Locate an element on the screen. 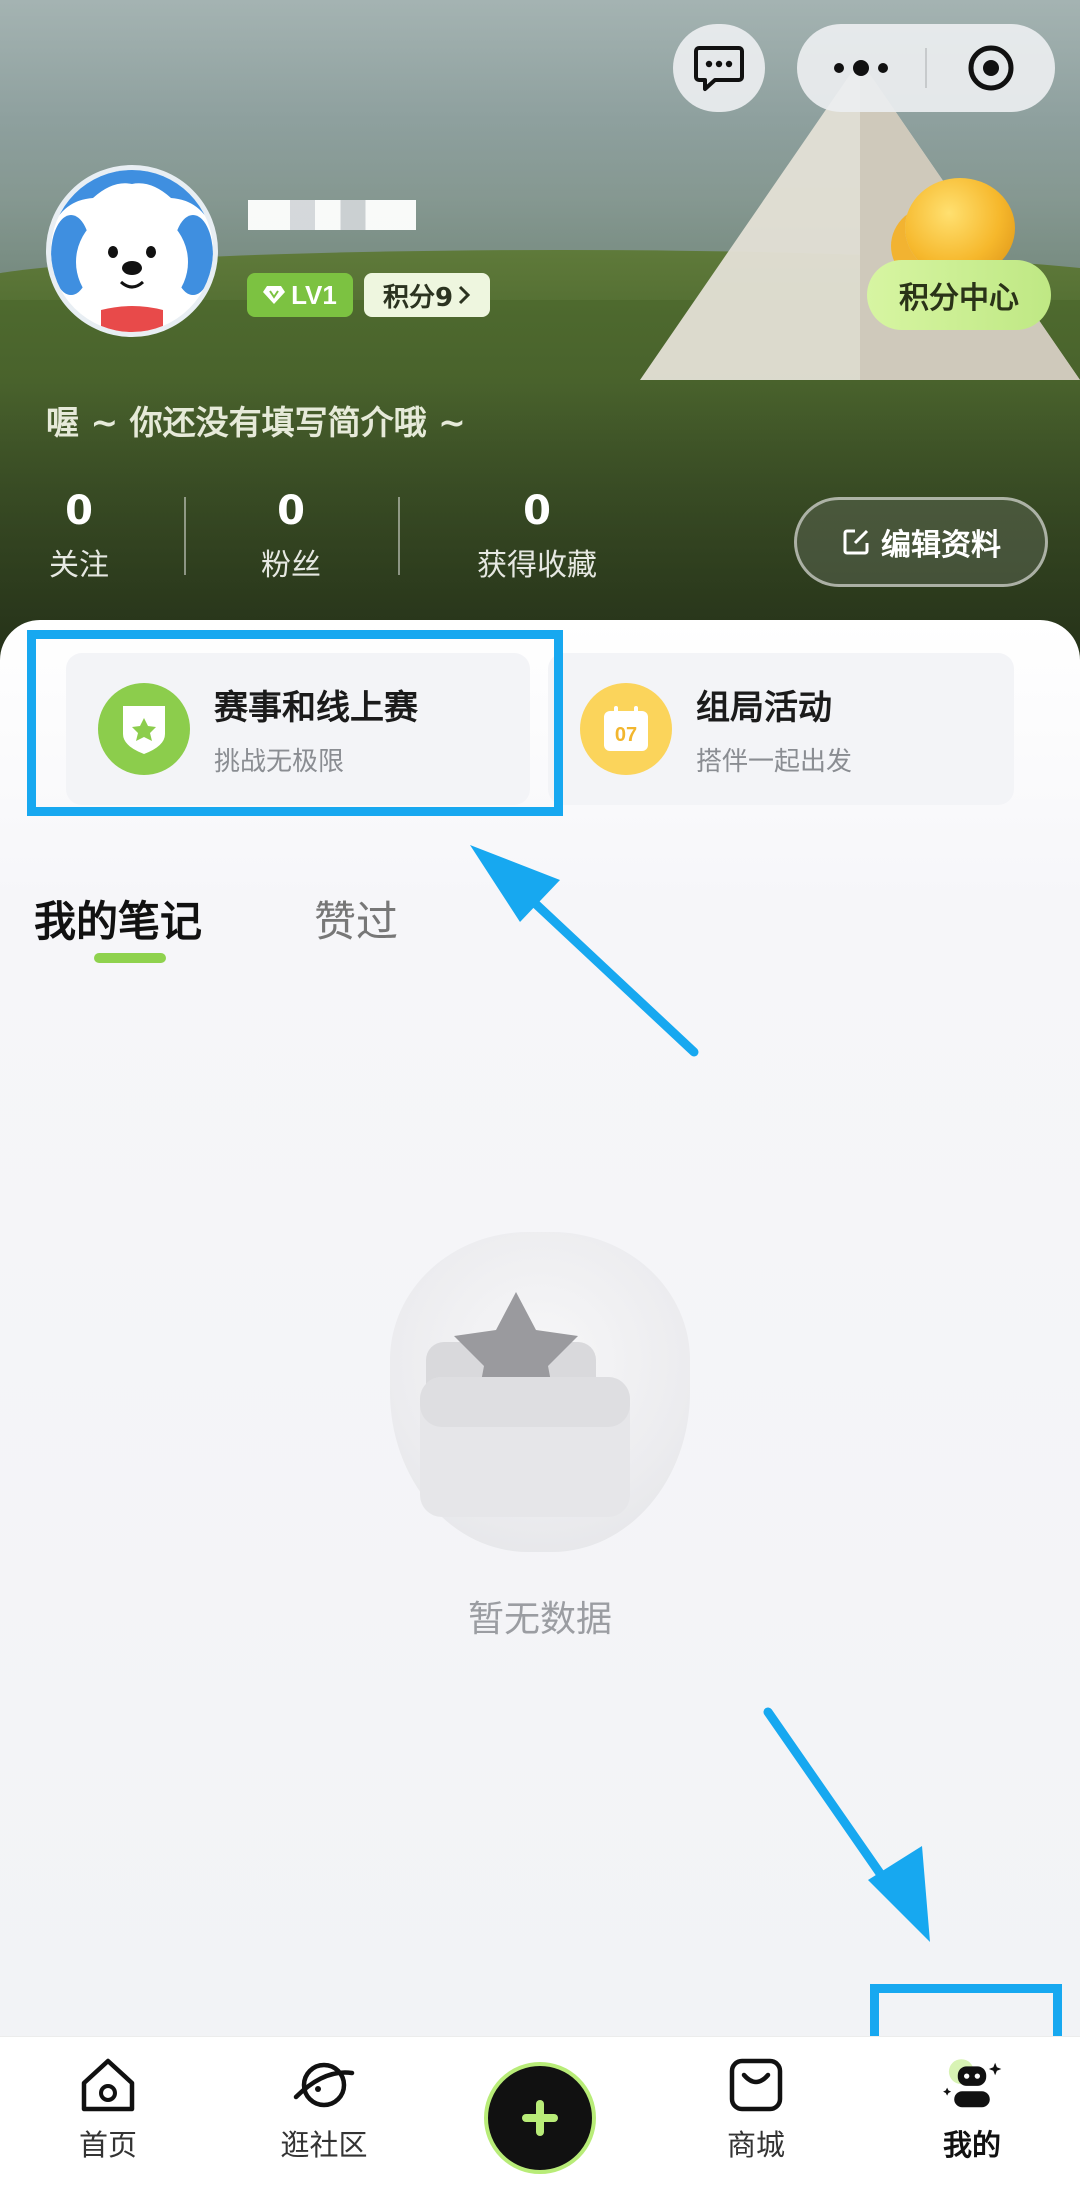 The height and width of the screenshot is (2187, 1080). nav-home: 首页 is located at coordinates (108, 2109).